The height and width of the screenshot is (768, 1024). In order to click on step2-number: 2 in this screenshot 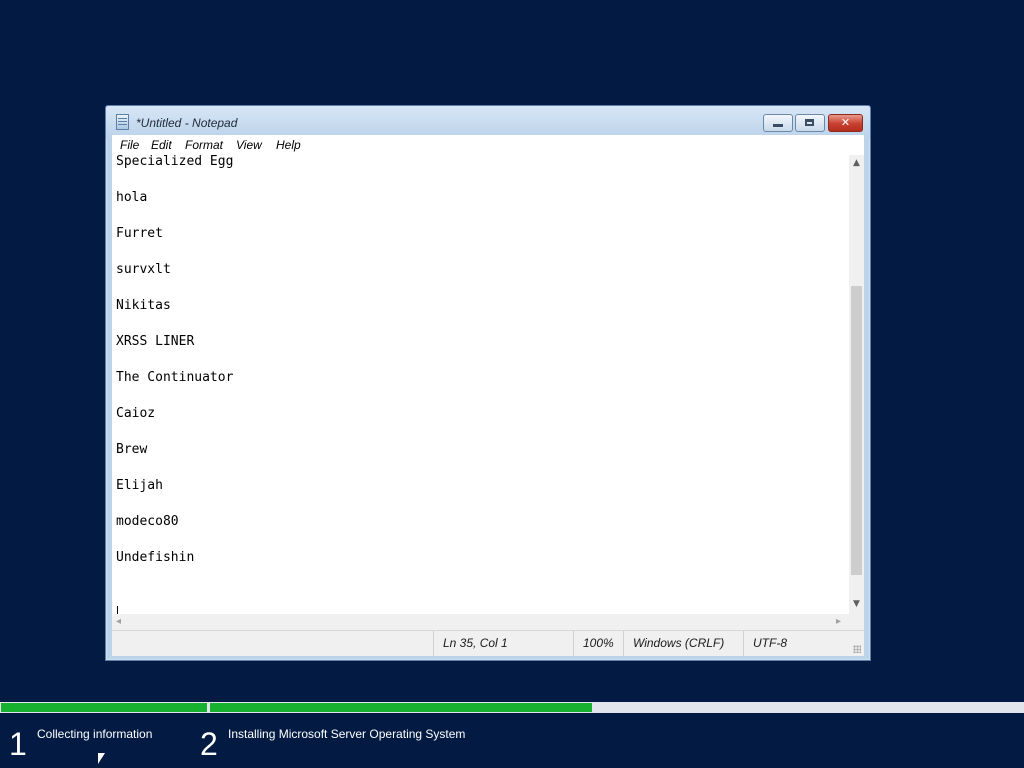, I will do `click(209, 744)`.